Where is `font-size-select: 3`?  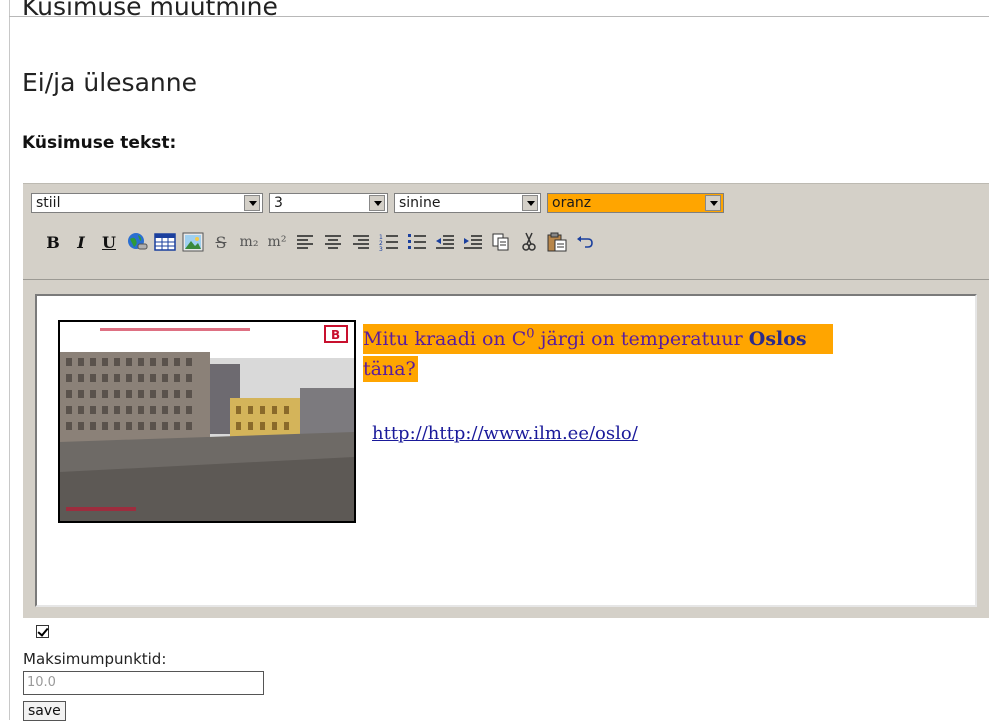 font-size-select: 3 is located at coordinates (328, 203).